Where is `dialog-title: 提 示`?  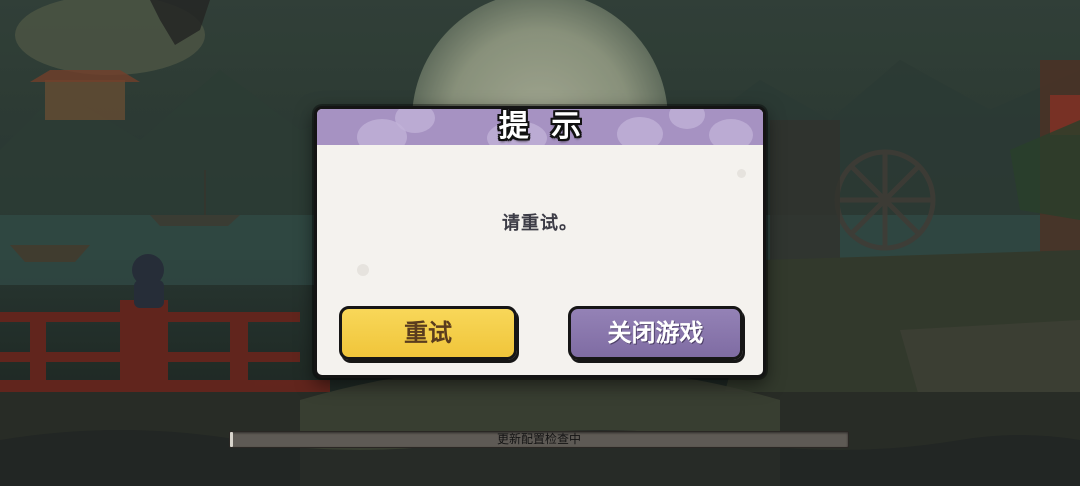 dialog-title: 提 示 is located at coordinates (543, 126).